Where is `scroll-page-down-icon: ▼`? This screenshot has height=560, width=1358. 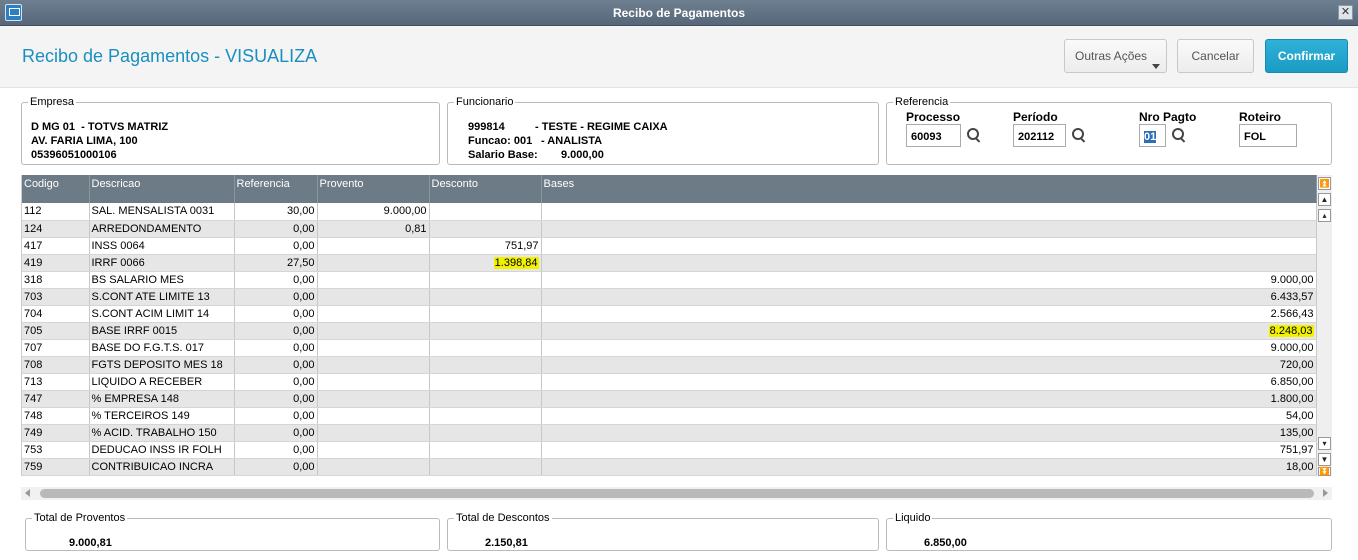
scroll-page-down-icon: ▼ is located at coordinates (1324, 459).